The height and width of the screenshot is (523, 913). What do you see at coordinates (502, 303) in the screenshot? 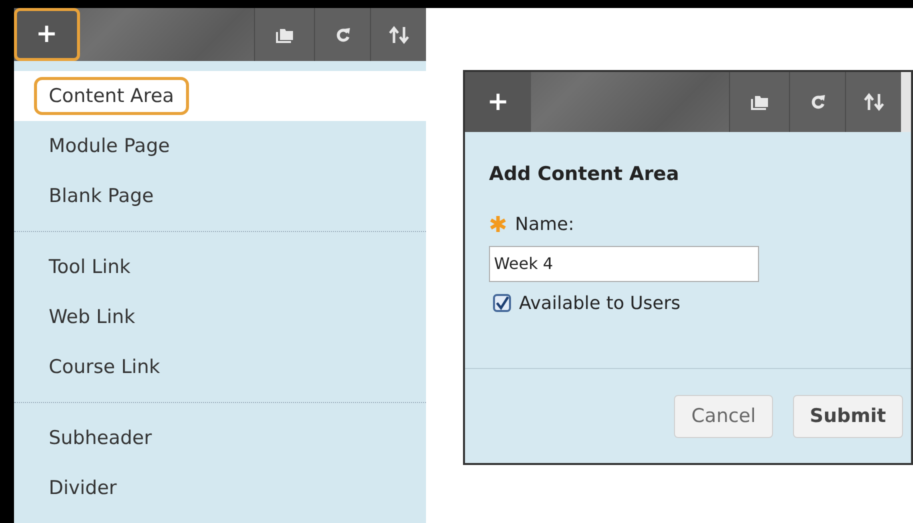
I see `available-checkbox` at bounding box center [502, 303].